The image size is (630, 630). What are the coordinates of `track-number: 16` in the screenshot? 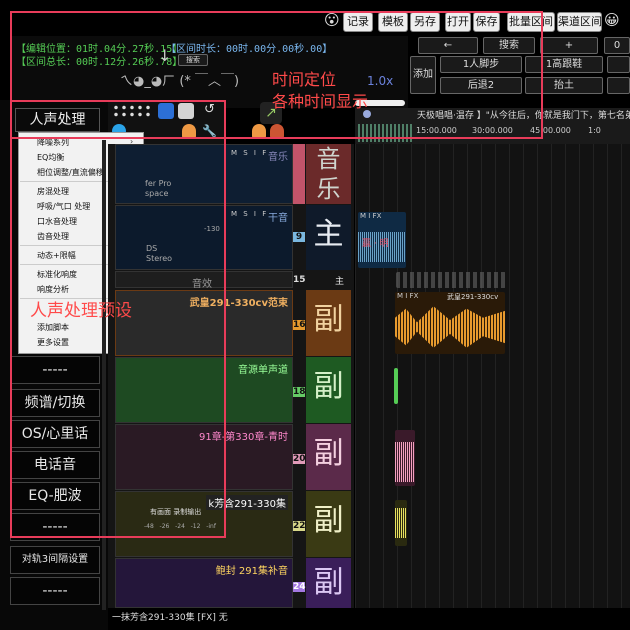 It's located at (299, 325).